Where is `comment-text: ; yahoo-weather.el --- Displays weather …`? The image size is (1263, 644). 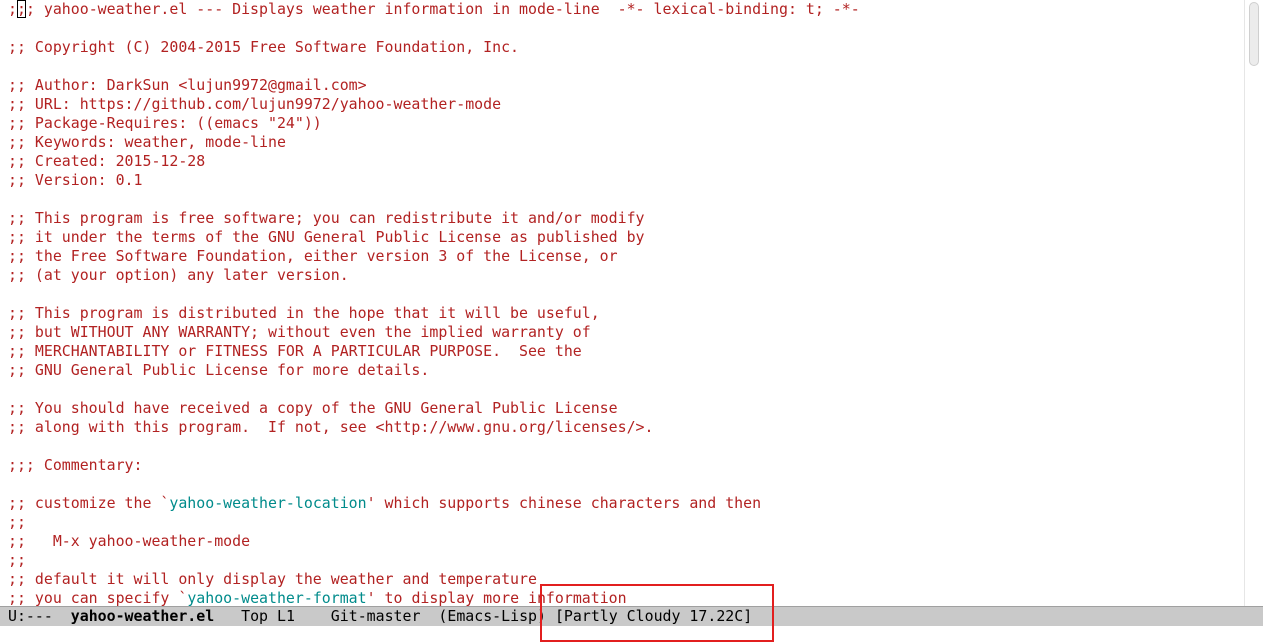
comment-text: ; yahoo-weather.el --- Displays weather … is located at coordinates (442, 9).